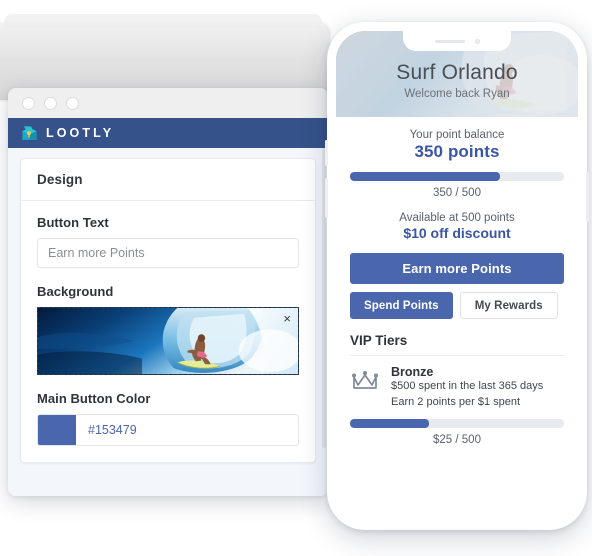 The height and width of the screenshot is (556, 592). Describe the element at coordinates (457, 93) in the screenshot. I see `welcome-message: Welcome back Ryan` at that location.